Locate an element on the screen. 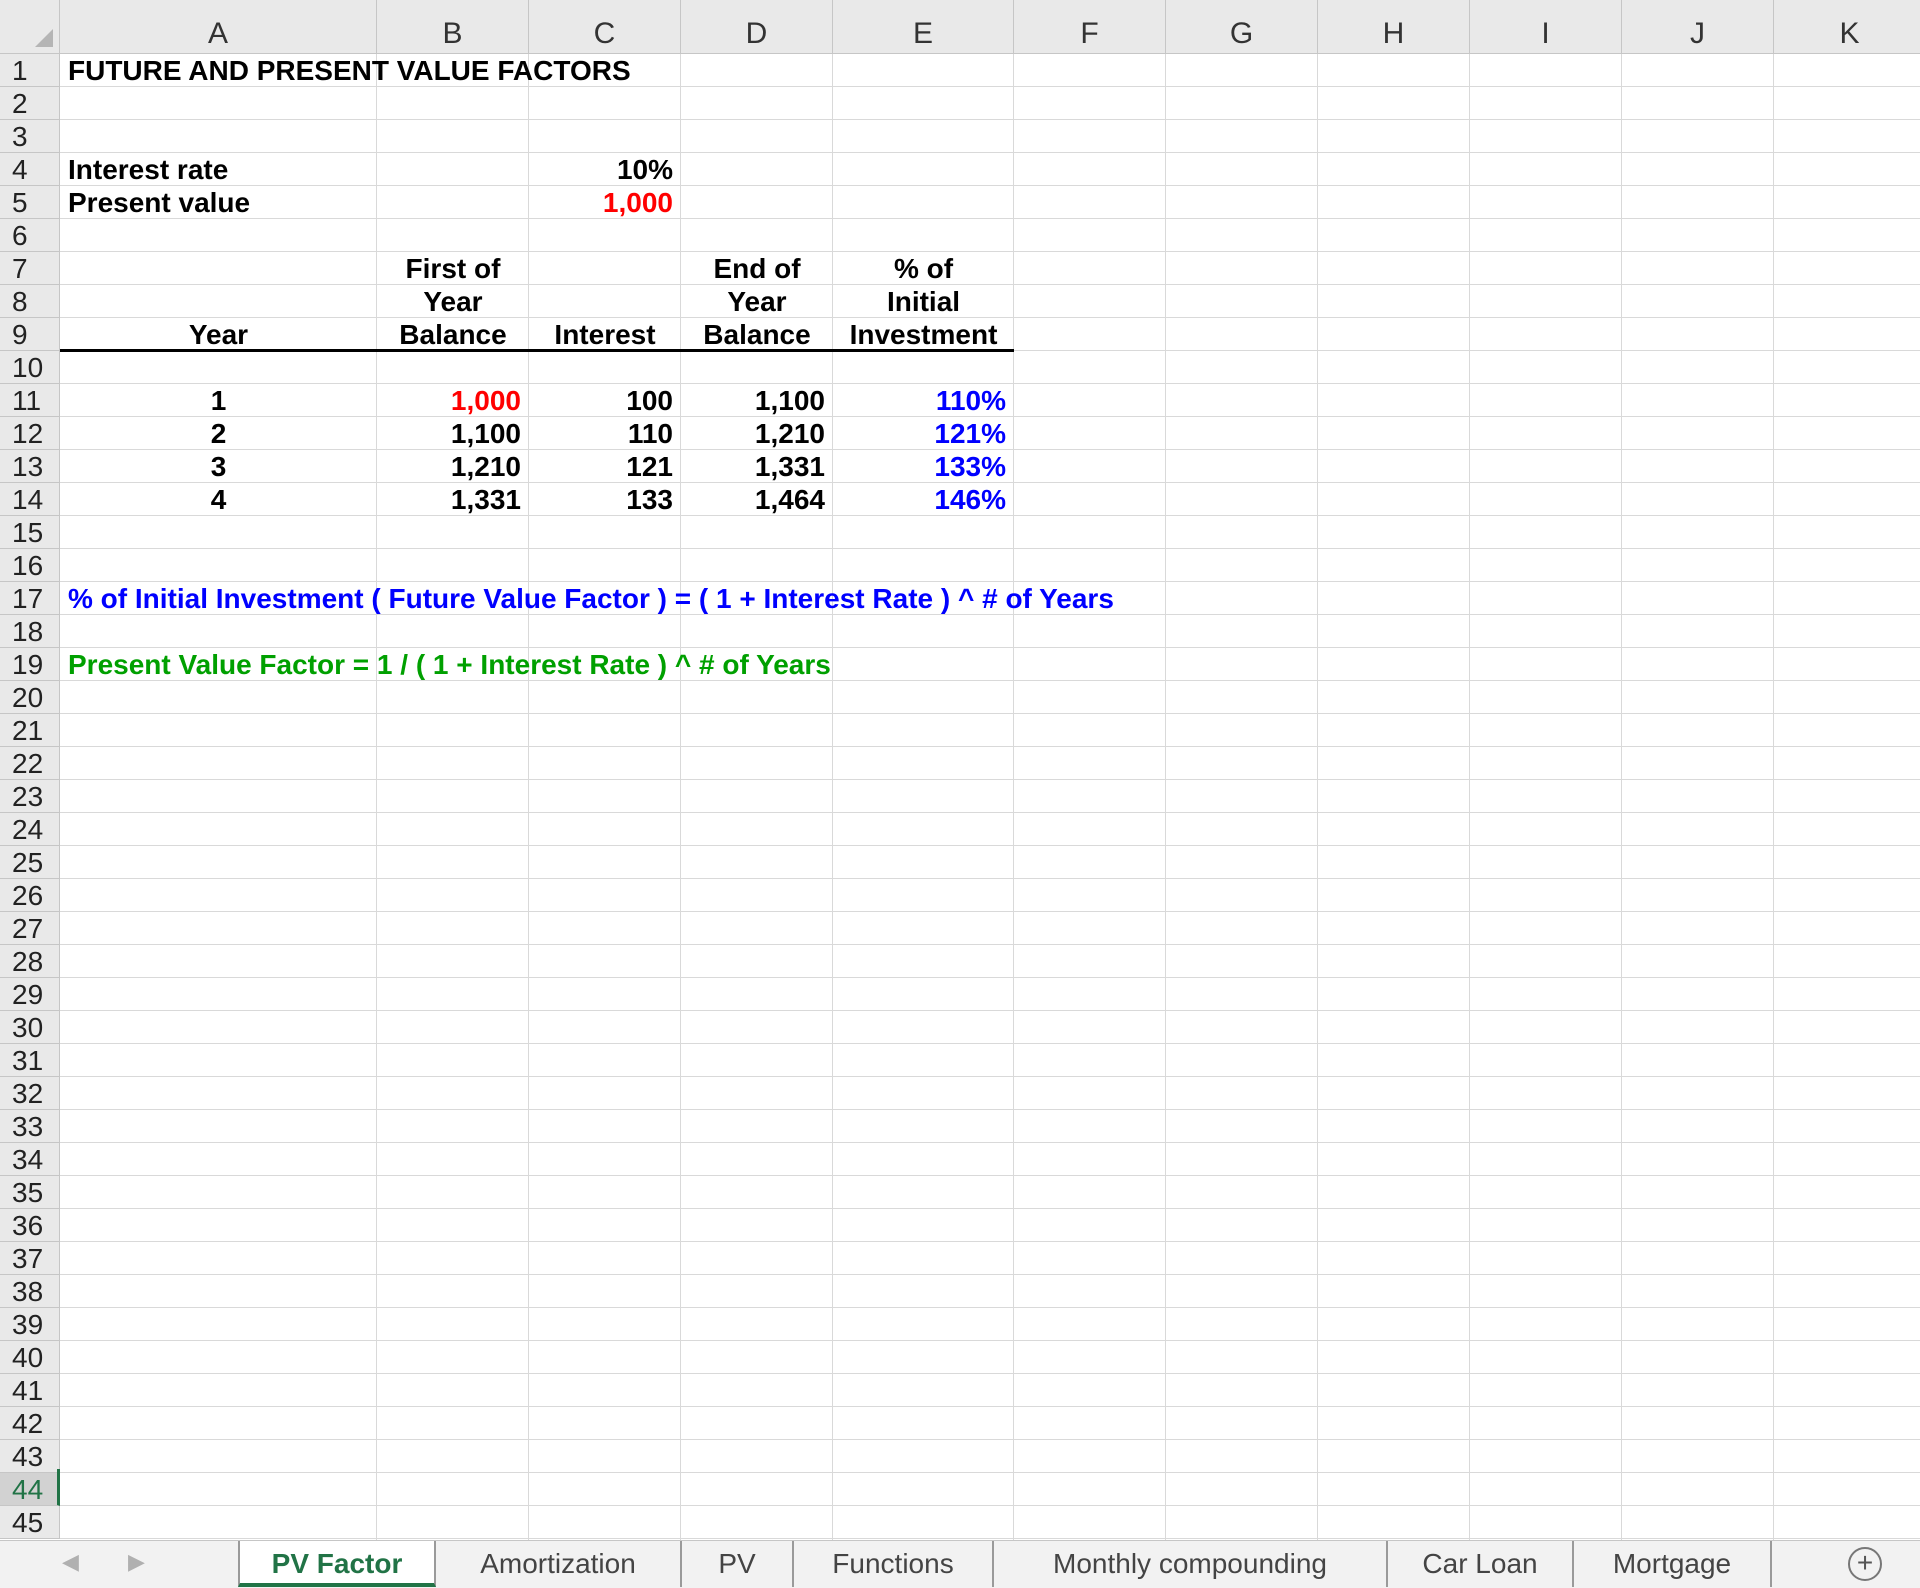 The image size is (1920, 1588). cell-e7-header: % of is located at coordinates (923, 268).